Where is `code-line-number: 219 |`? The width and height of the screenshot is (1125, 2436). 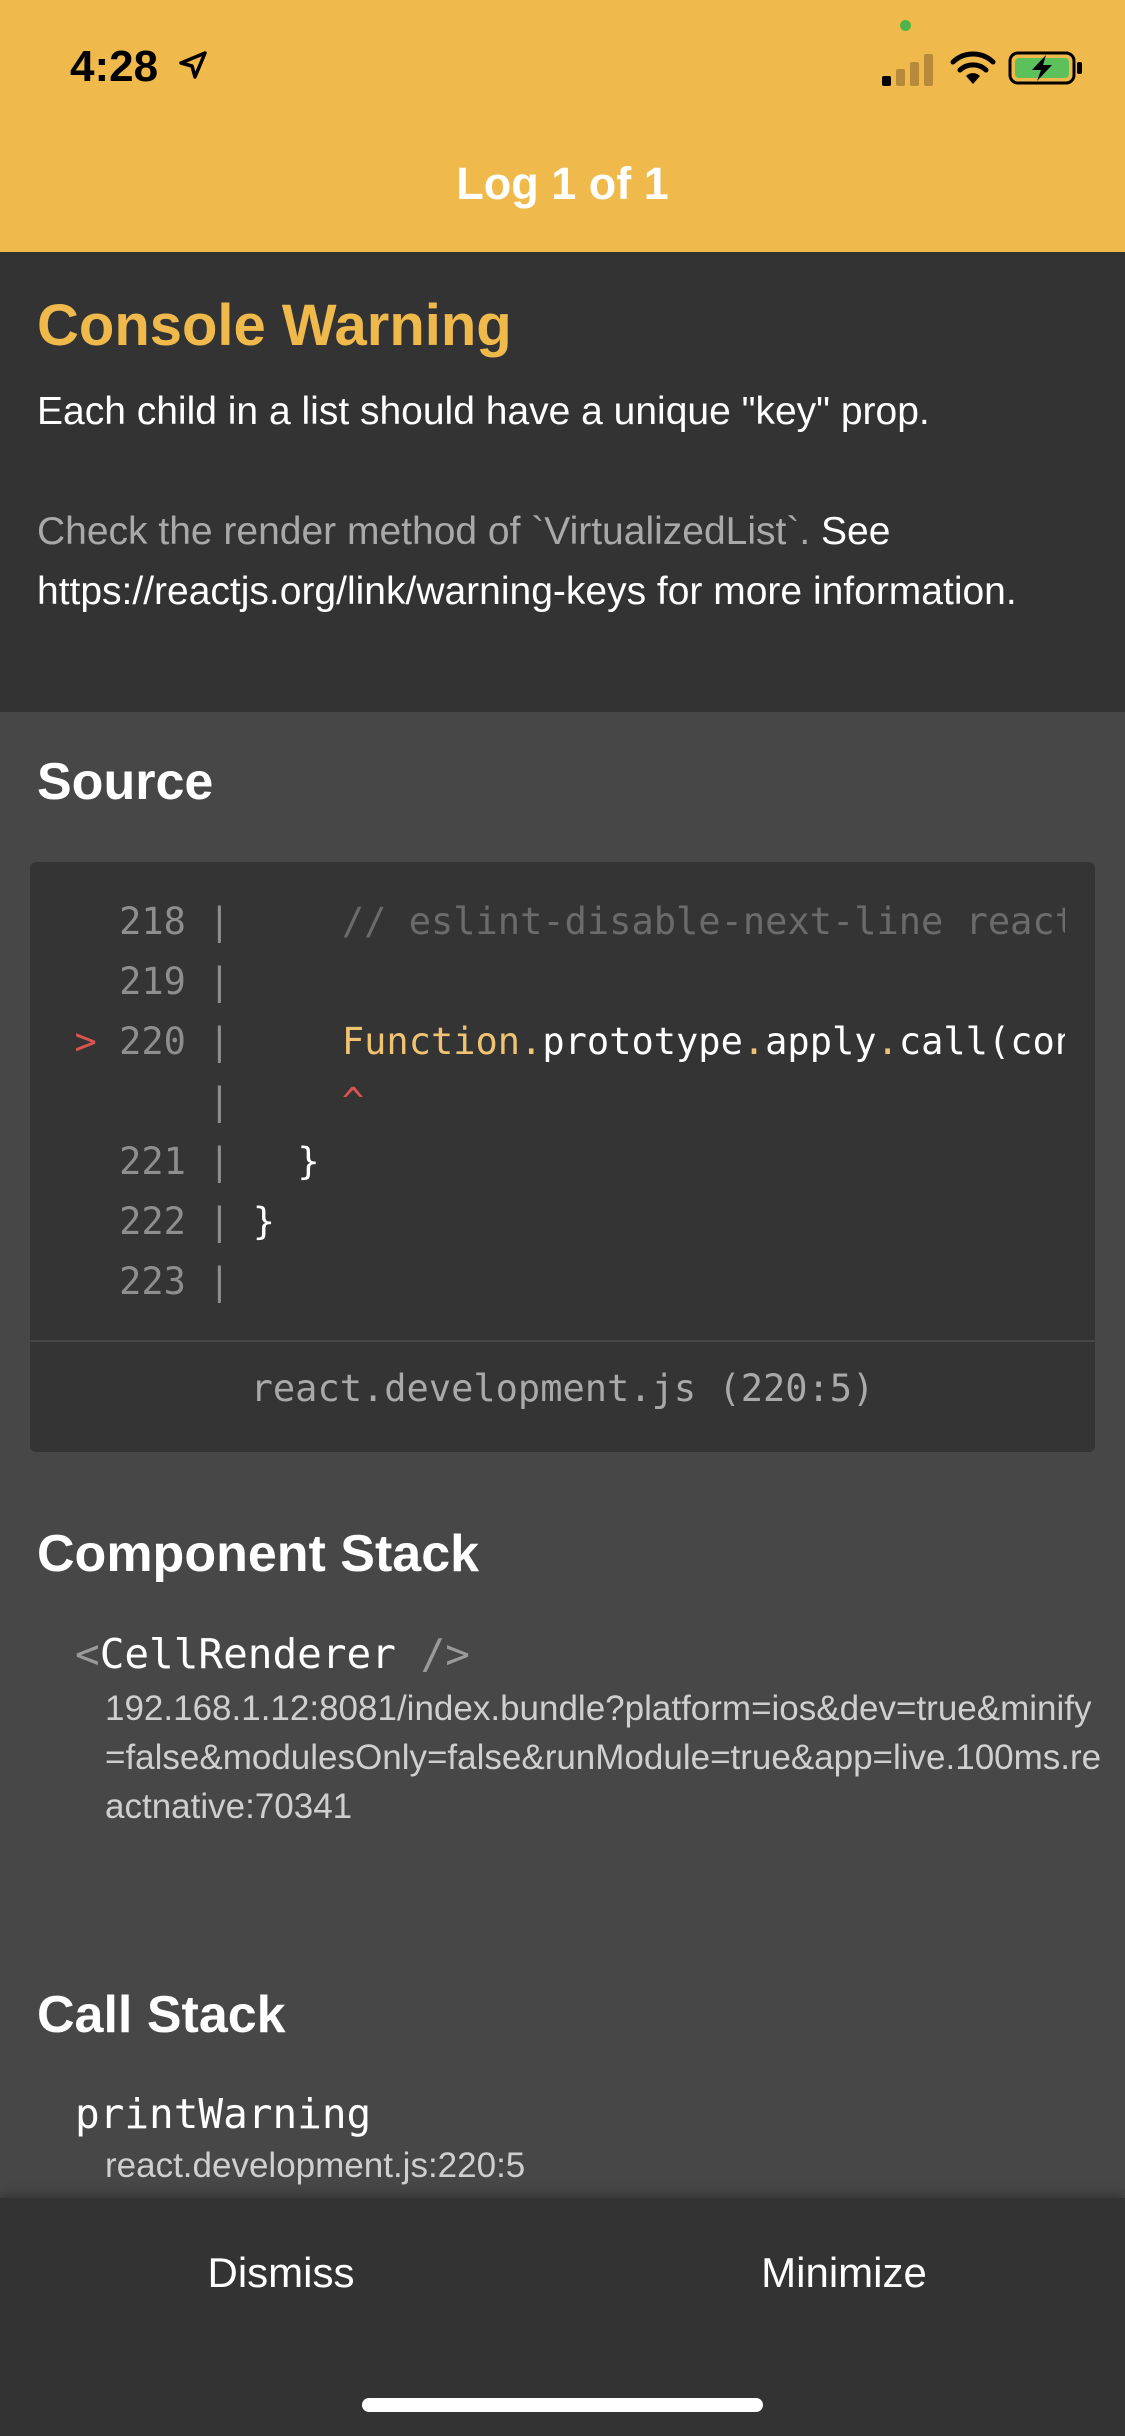 code-line-number: 219 | is located at coordinates (186, 981).